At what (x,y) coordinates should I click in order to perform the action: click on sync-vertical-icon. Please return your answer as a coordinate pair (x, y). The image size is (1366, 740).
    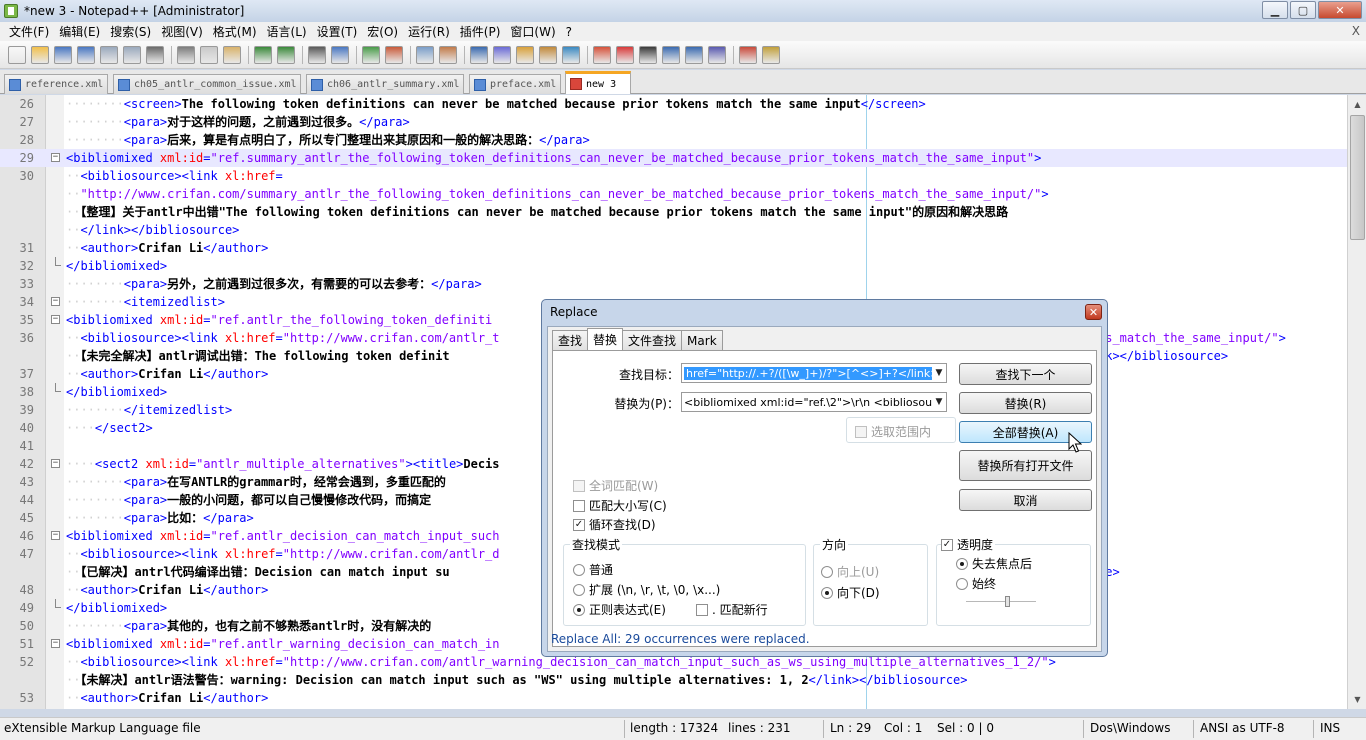
    Looking at the image, I should click on (425, 54).